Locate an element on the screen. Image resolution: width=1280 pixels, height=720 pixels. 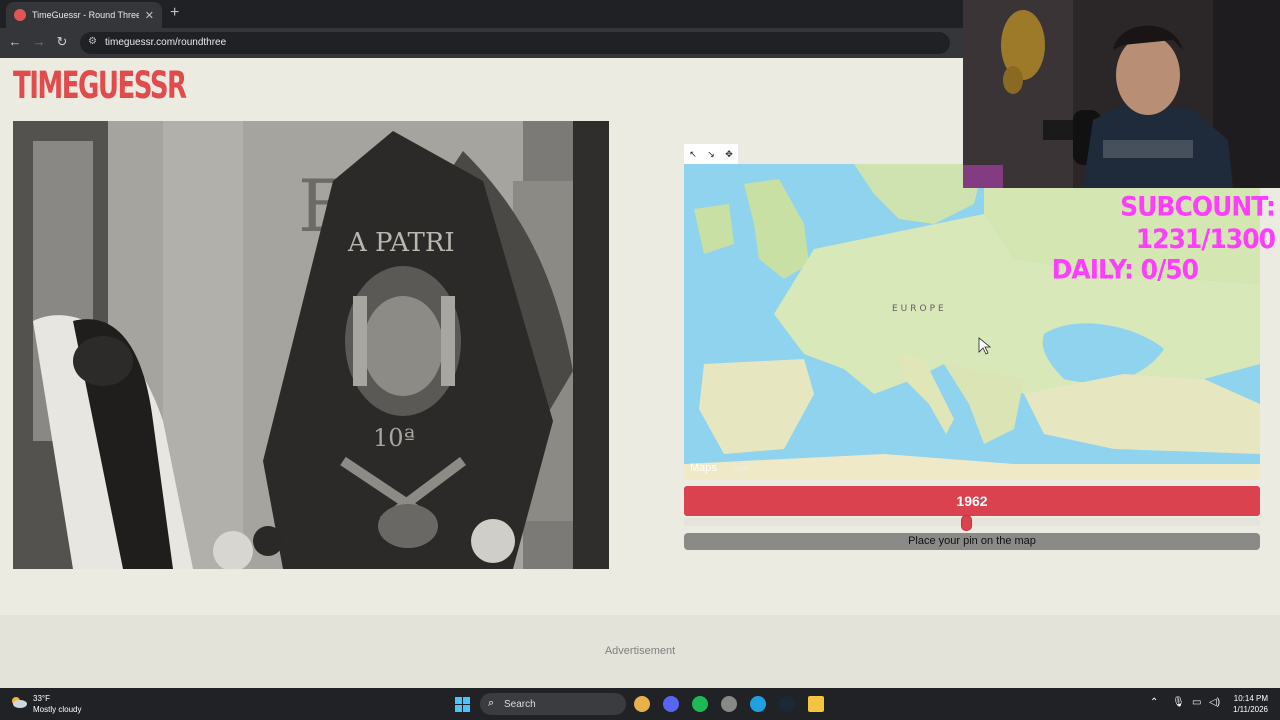
tab-title: TimeGuessr - Round Three is located at coordinates (85, 15).